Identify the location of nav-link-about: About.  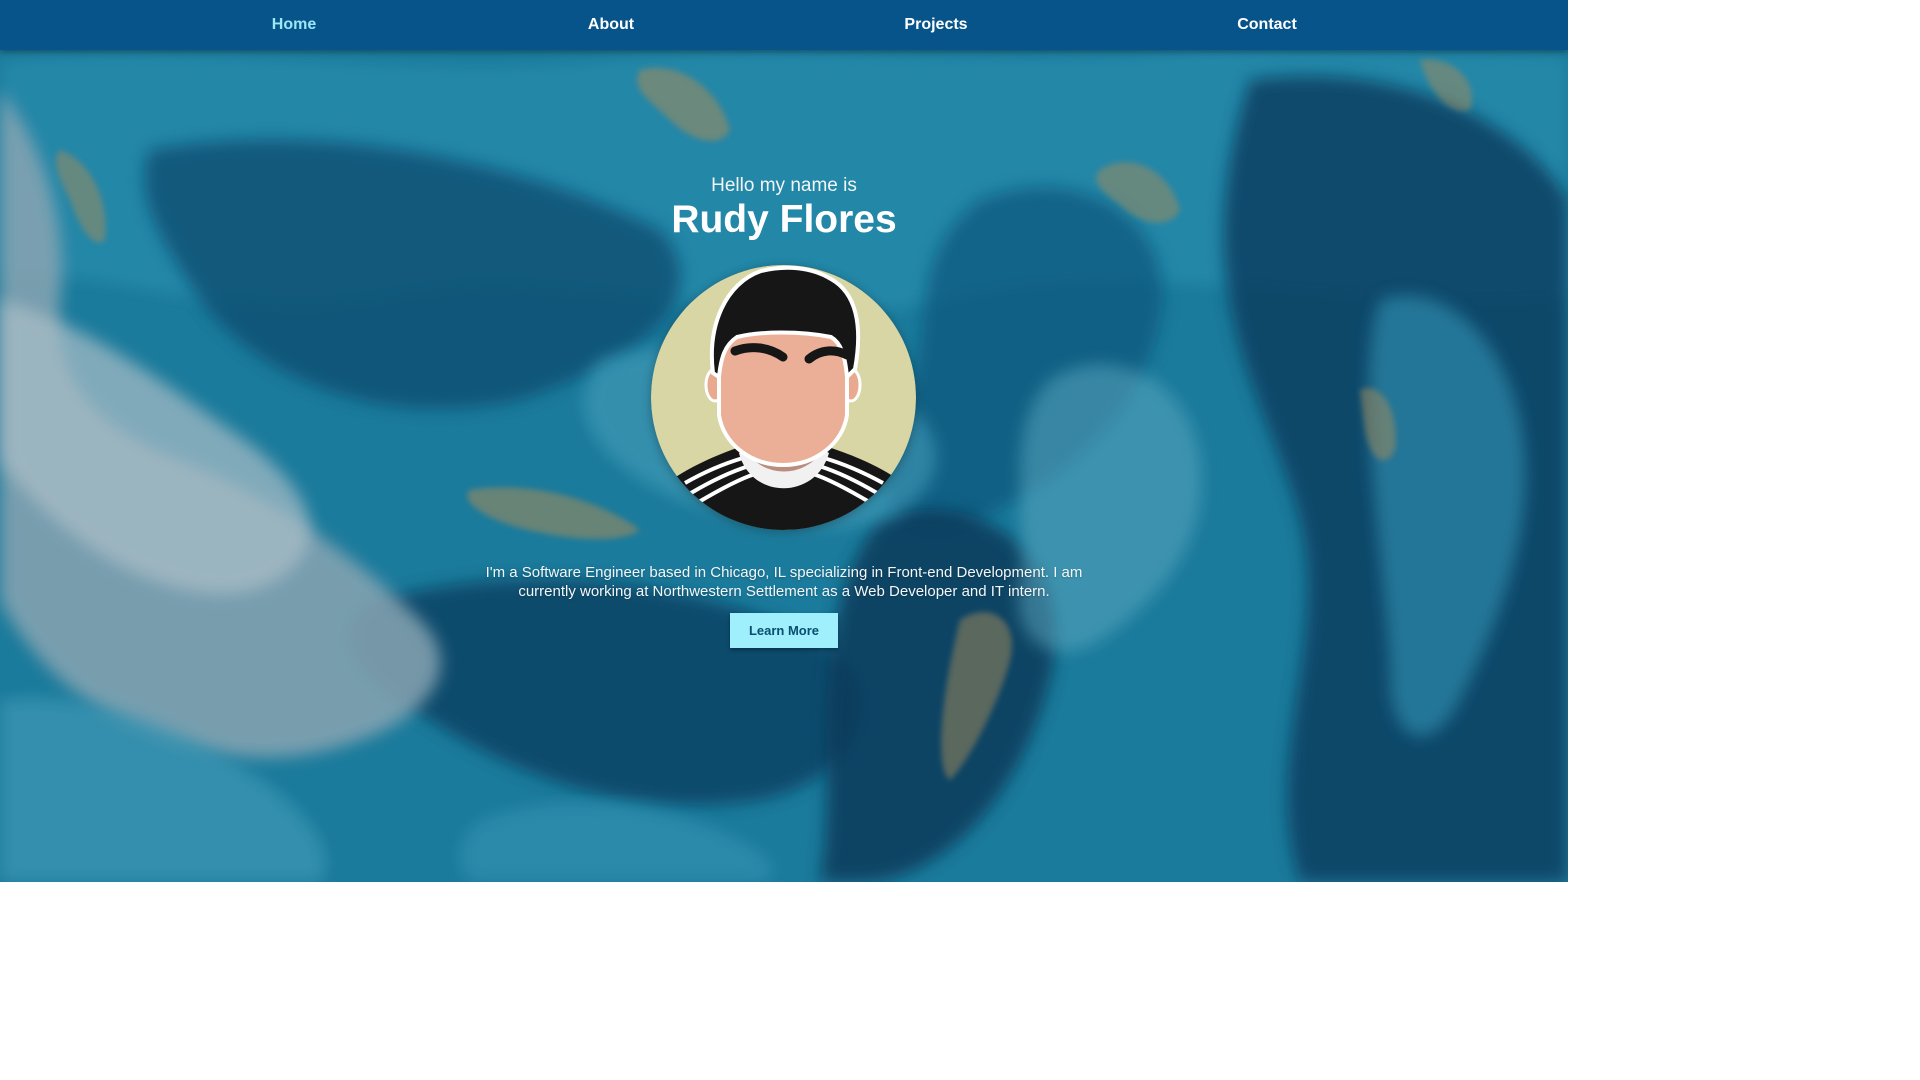
(611, 25).